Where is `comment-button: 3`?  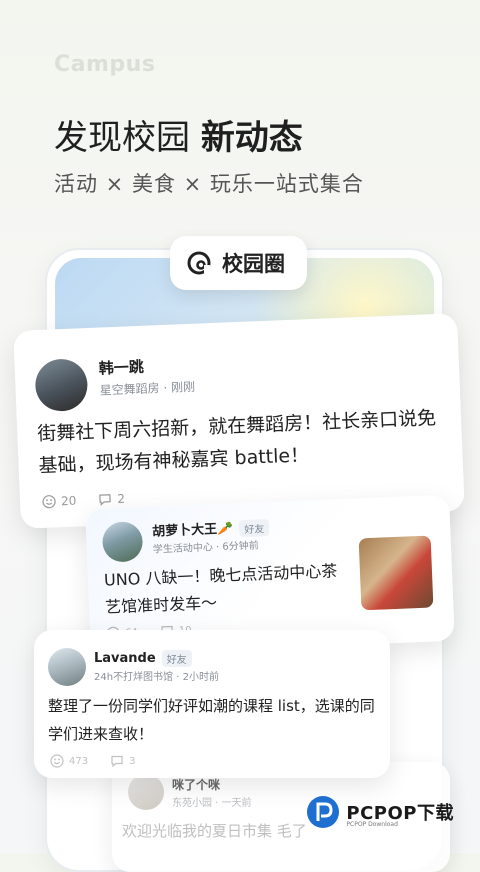 comment-button: 3 is located at coordinates (122, 761).